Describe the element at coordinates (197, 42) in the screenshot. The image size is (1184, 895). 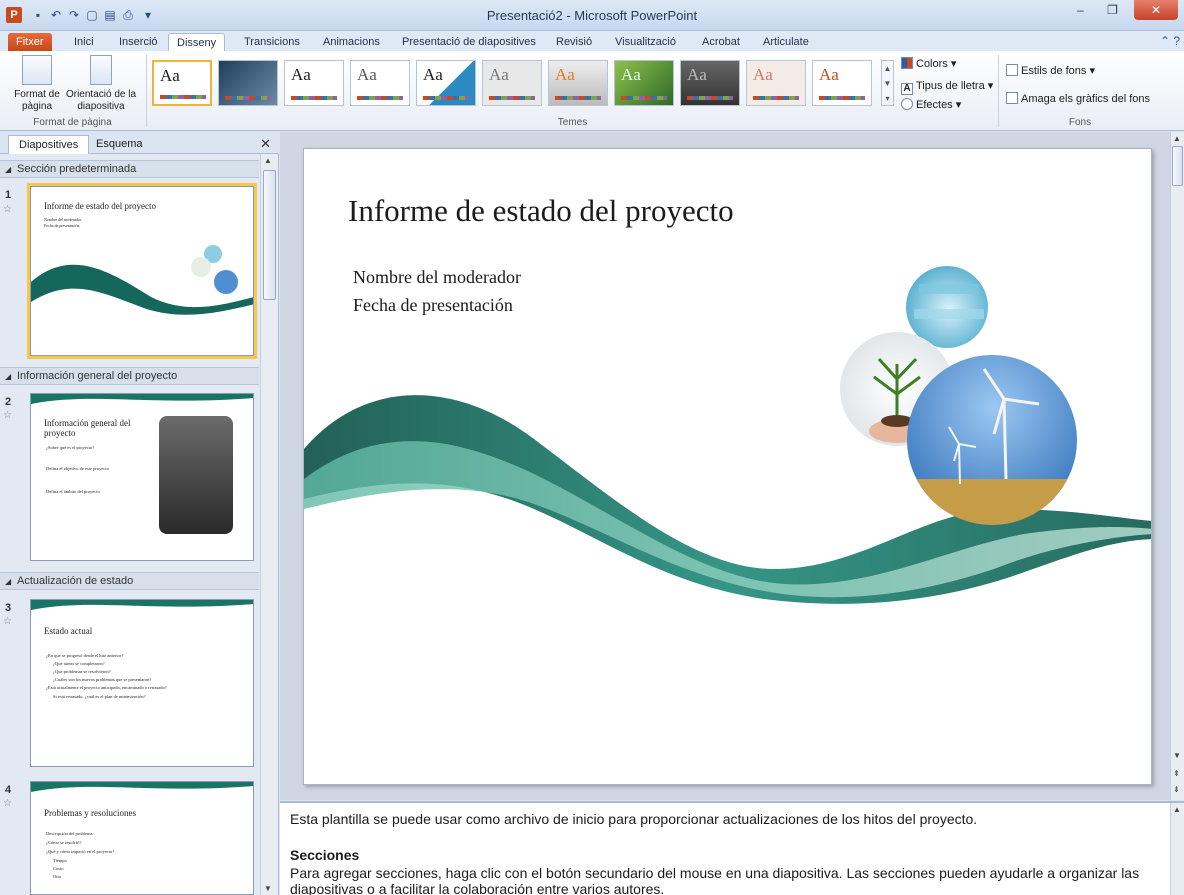
I see `tab-disseny: Disseny` at that location.